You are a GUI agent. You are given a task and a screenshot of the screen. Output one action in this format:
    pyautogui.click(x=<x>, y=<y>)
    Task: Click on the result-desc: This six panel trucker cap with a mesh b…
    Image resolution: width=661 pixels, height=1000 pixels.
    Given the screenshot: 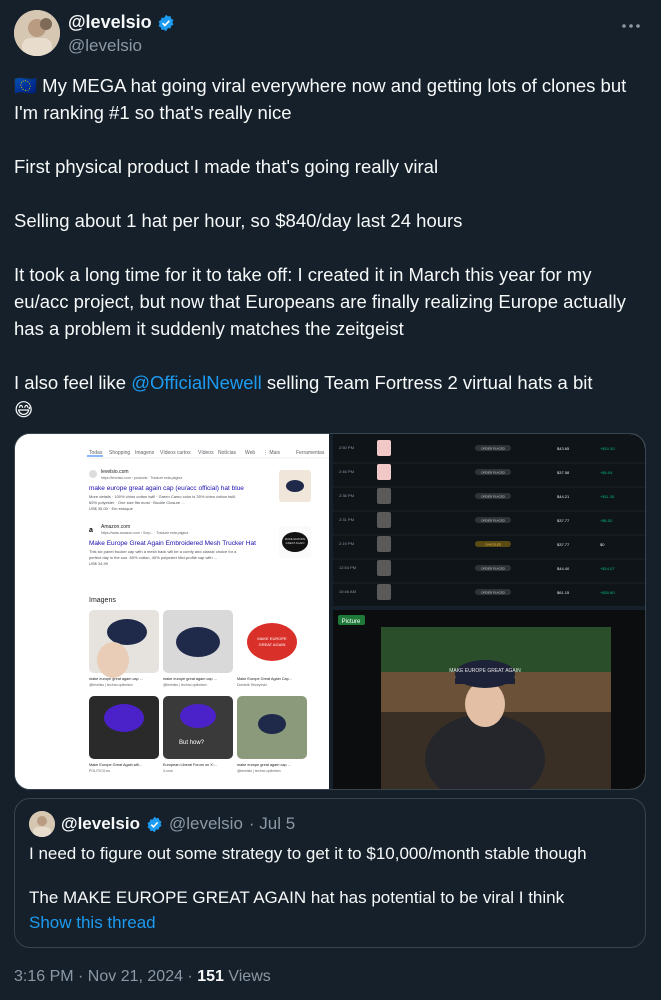 What is the action you would take?
    pyautogui.click(x=163, y=551)
    